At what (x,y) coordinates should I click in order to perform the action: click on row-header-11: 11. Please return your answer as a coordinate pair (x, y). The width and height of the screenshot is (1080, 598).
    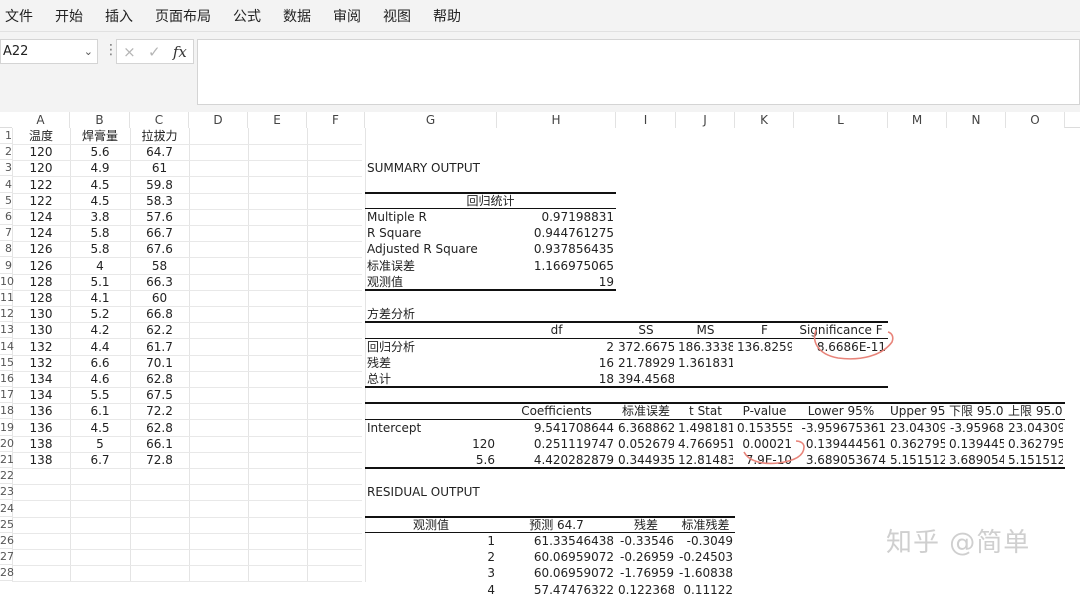
    Looking at the image, I should click on (7, 298).